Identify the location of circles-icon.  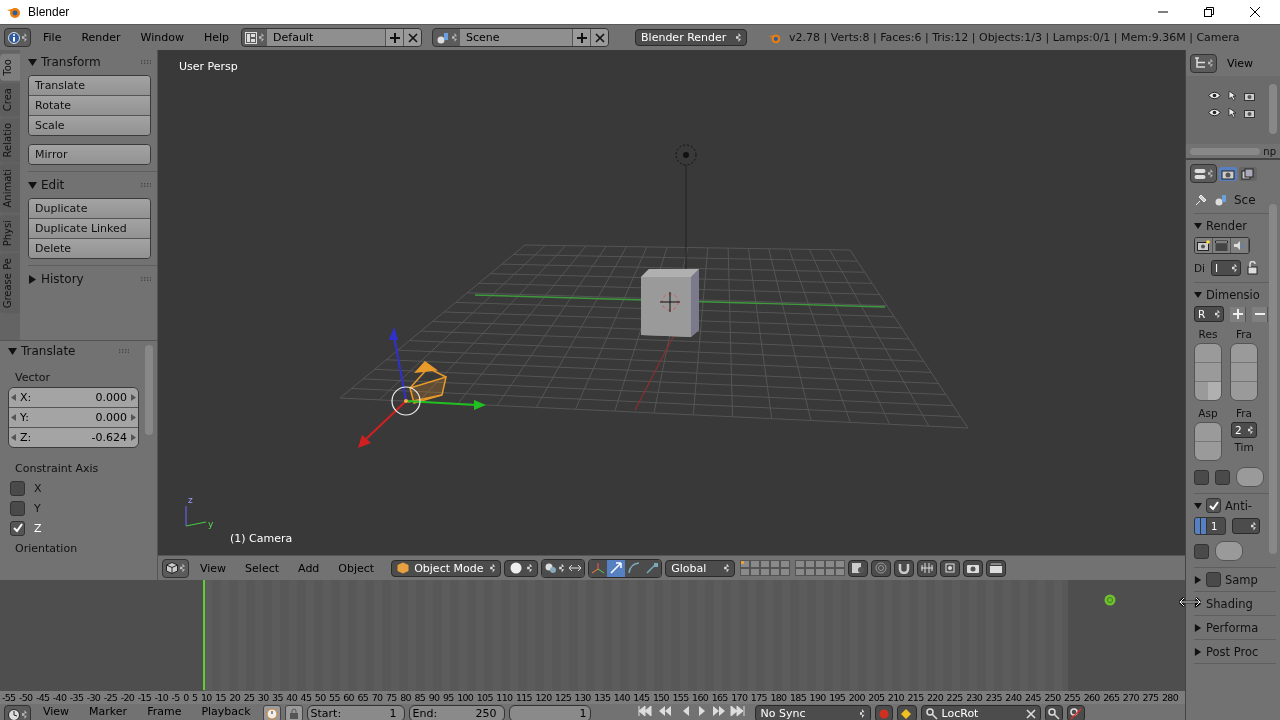
(551, 568).